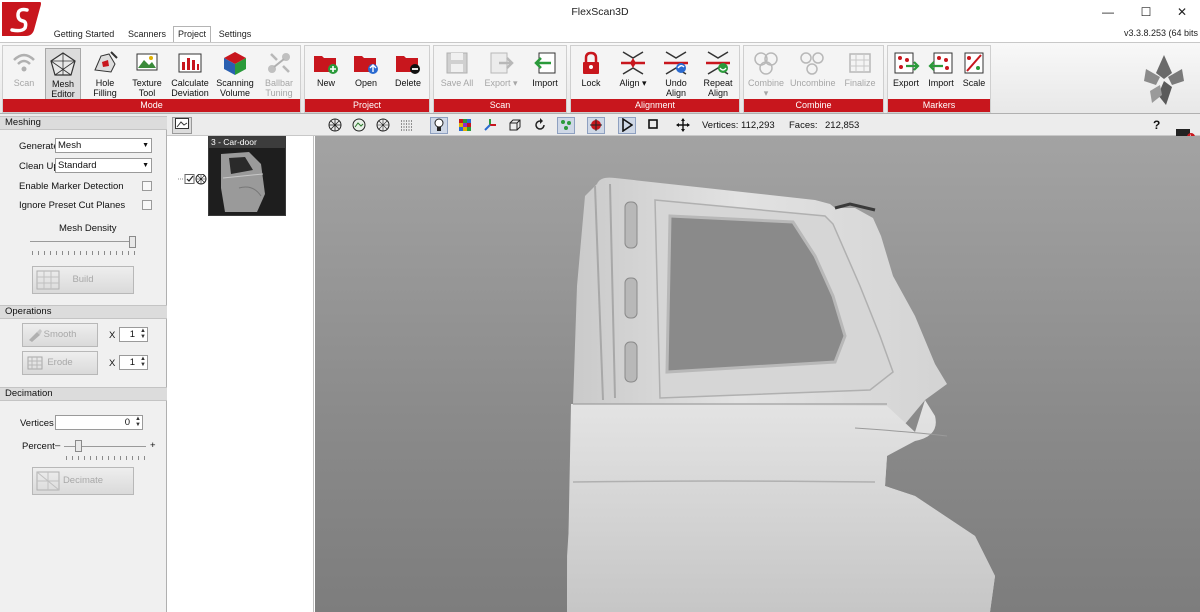  Describe the element at coordinates (501, 74) in the screenshot. I see `export-scan-button: Export ▾` at that location.